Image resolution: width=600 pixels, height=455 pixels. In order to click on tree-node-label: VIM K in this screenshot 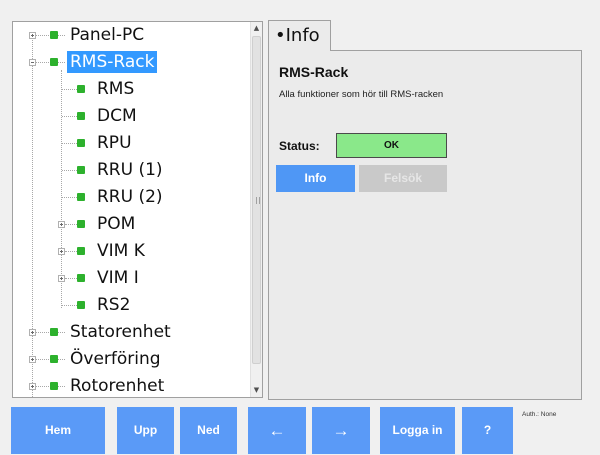, I will do `click(121, 251)`.